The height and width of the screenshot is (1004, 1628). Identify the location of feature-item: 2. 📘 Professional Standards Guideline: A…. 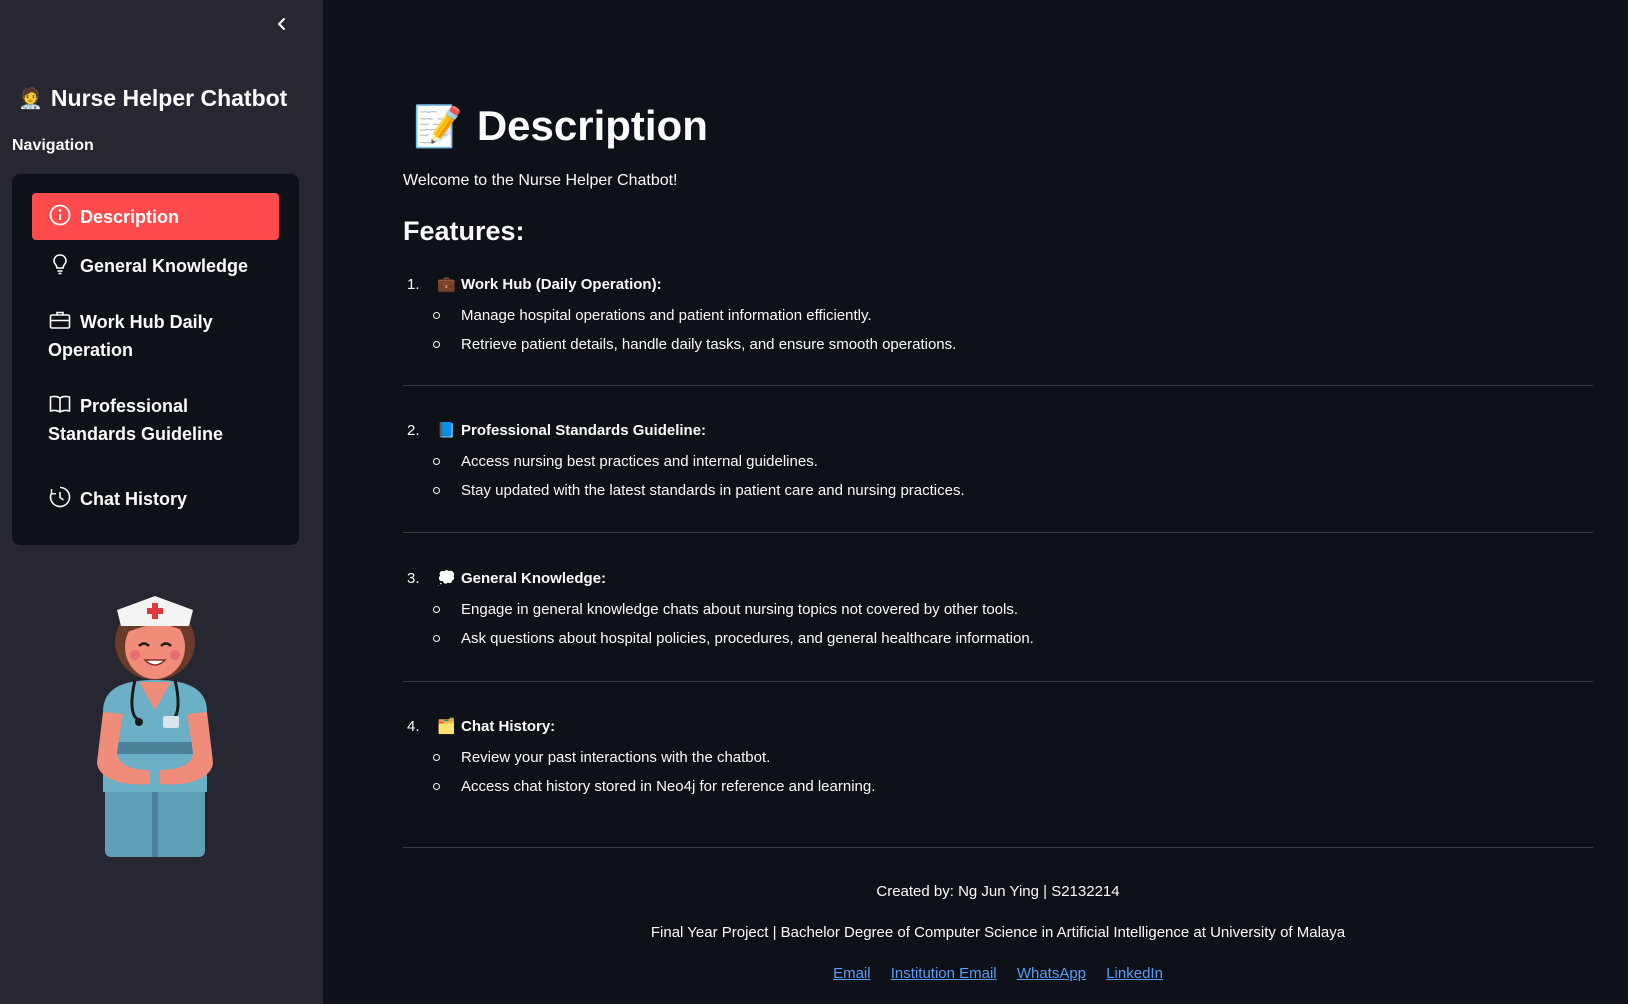
(998, 461).